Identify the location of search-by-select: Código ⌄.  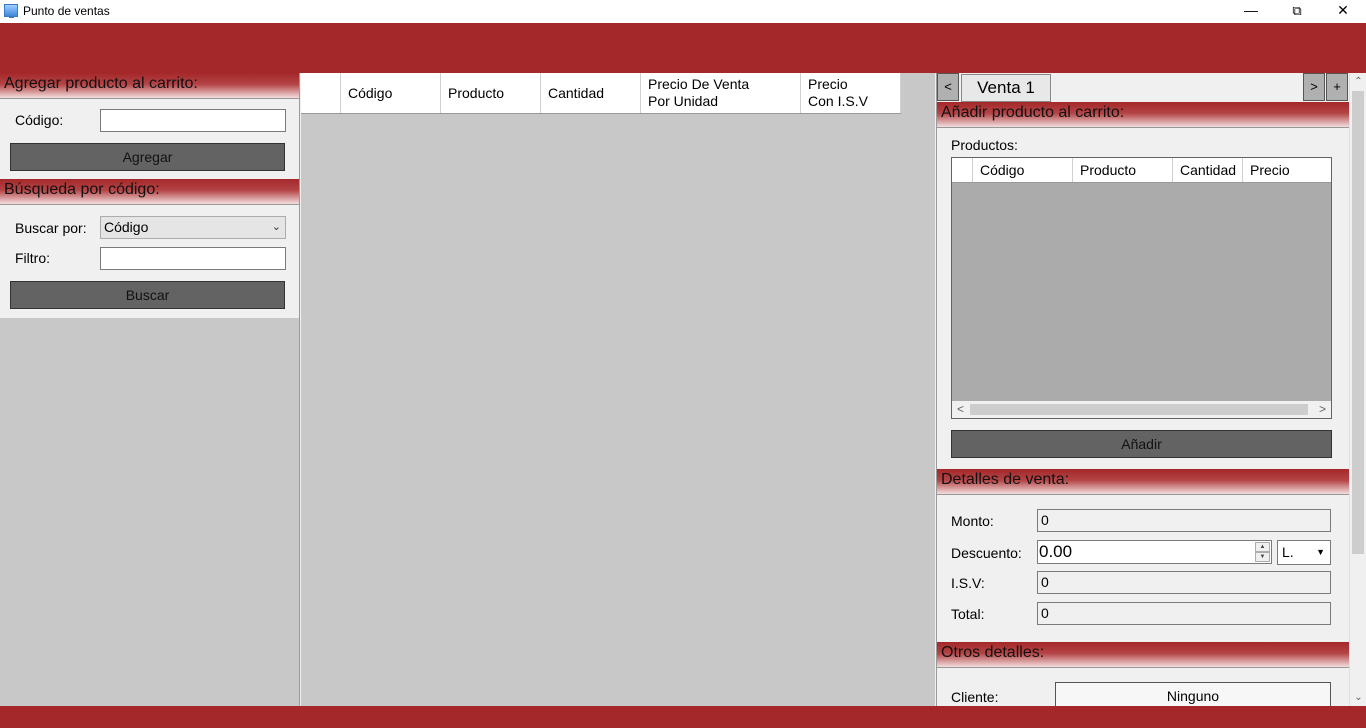
(193, 227).